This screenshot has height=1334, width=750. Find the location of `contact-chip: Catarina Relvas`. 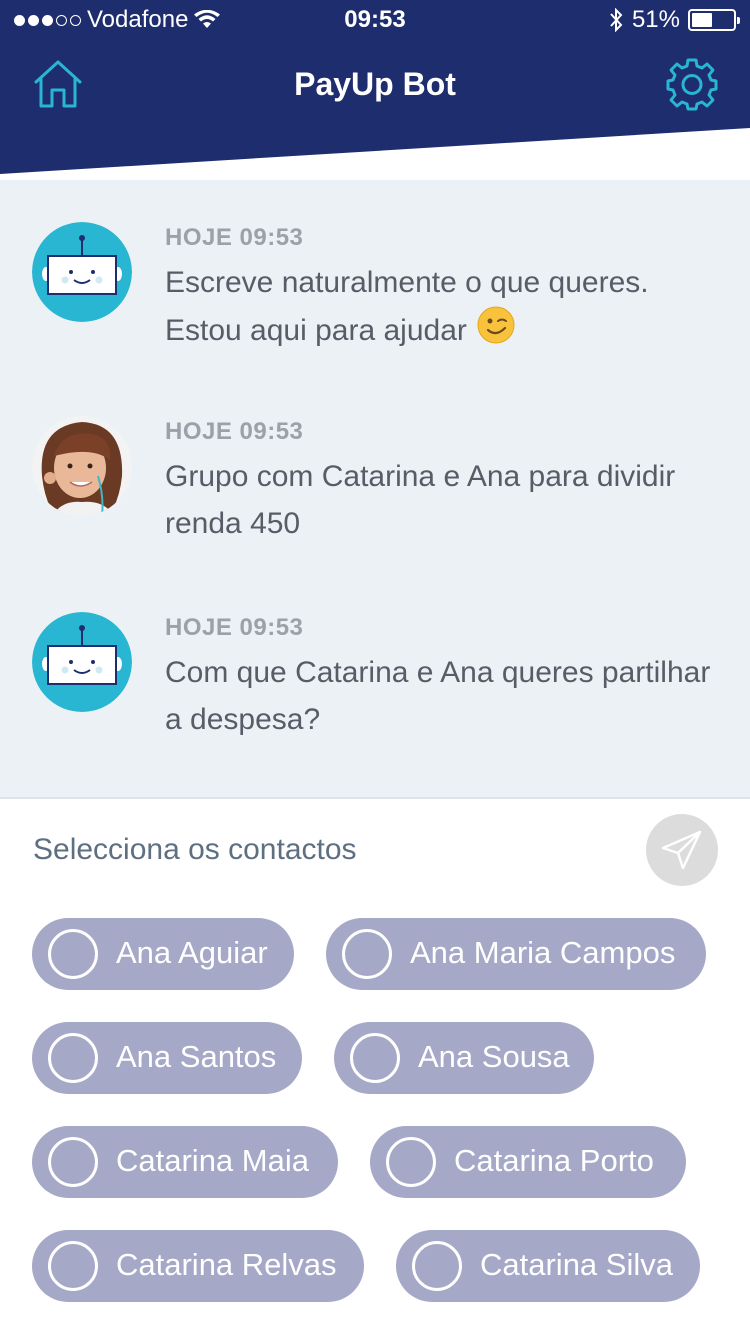

contact-chip: Catarina Relvas is located at coordinates (198, 1266).